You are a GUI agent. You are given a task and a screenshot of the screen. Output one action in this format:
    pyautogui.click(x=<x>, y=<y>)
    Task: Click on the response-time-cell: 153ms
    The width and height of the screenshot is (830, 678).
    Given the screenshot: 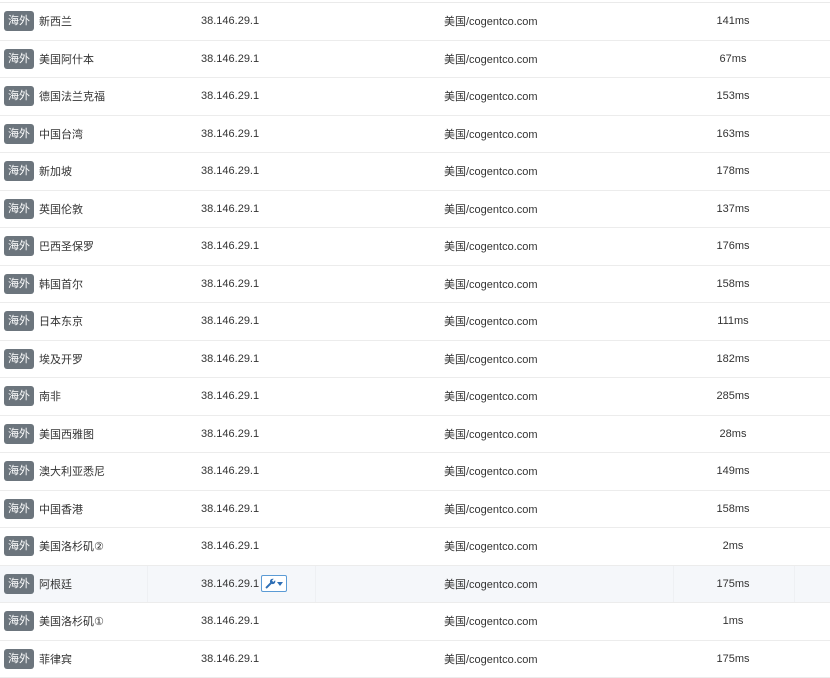 What is the action you would take?
    pyautogui.click(x=733, y=96)
    